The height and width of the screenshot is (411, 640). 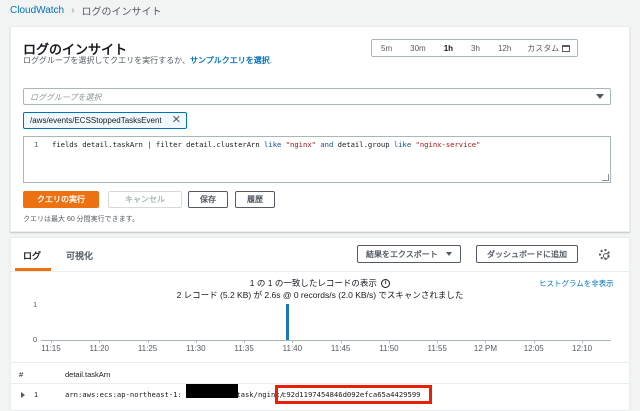 I want to click on resize-handle-icon, so click(x=605, y=177).